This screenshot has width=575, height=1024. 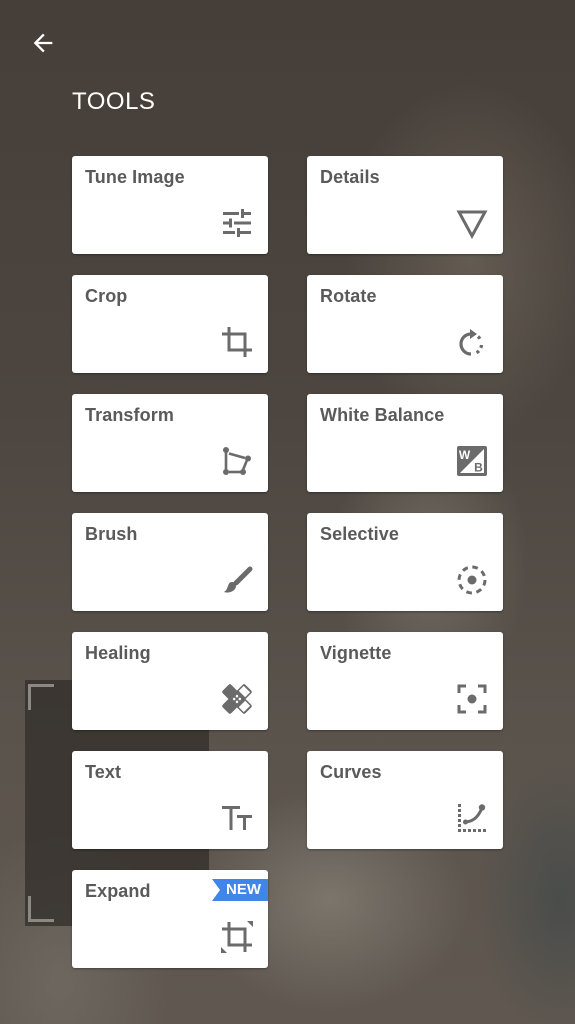 I want to click on tool-label: Details, so click(x=350, y=177).